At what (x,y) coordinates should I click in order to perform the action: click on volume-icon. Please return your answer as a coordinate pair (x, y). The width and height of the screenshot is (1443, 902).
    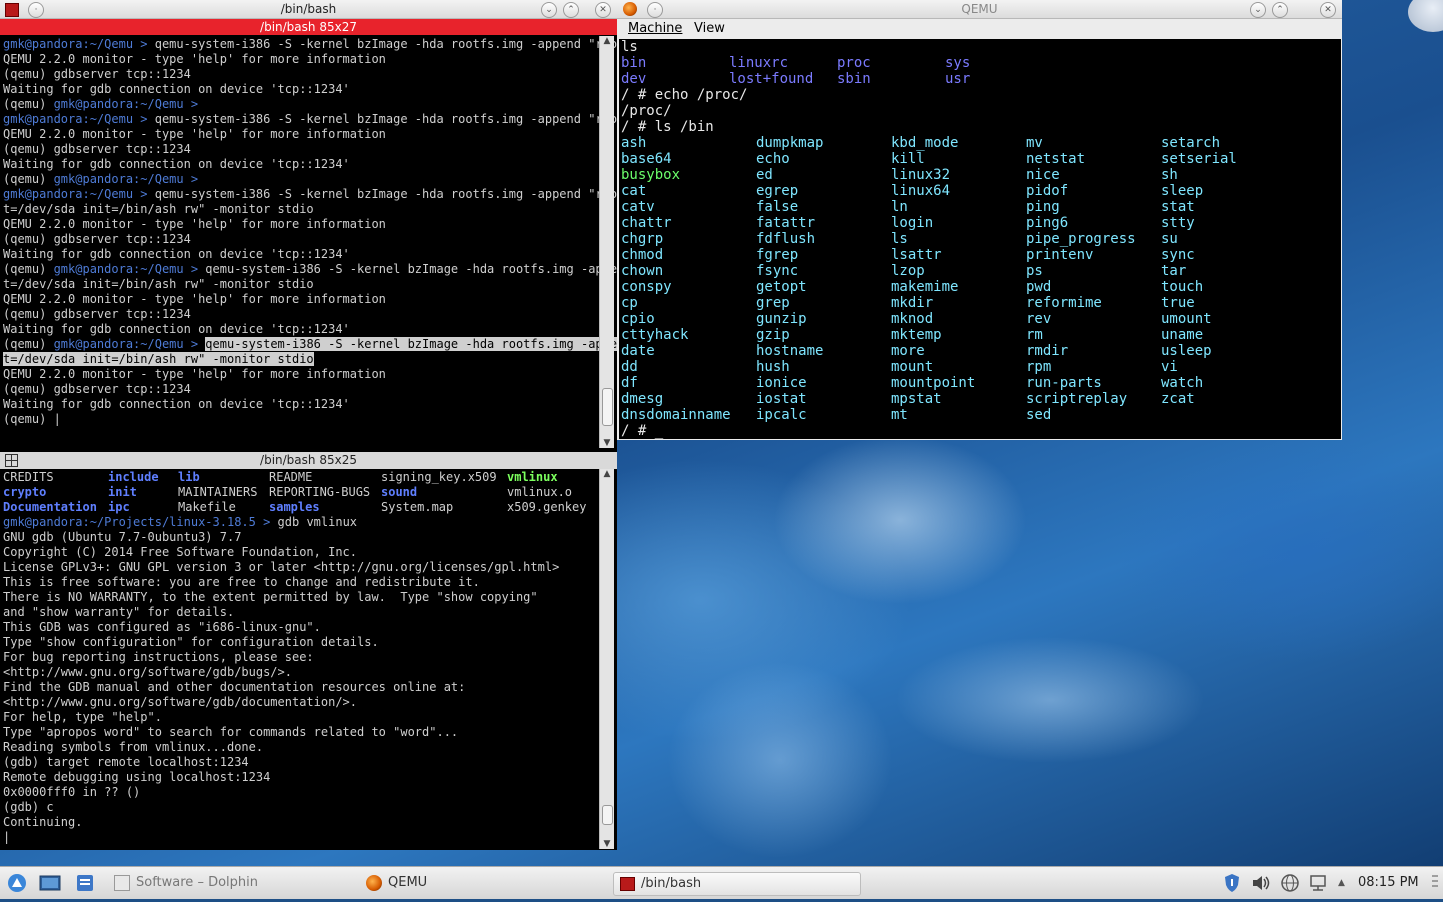
    Looking at the image, I should click on (1261, 883).